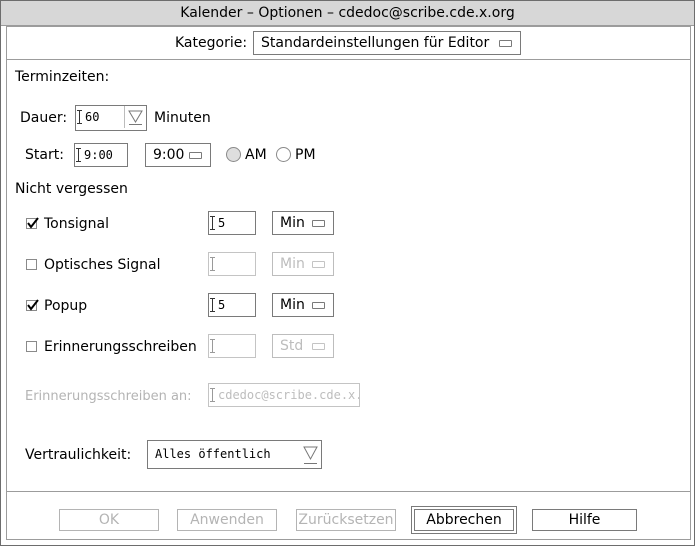 This screenshot has width=695, height=546. Describe the element at coordinates (120, 347) in the screenshot. I see `erinnerungsschreiben-label: Erinnerungsschreiben` at that location.